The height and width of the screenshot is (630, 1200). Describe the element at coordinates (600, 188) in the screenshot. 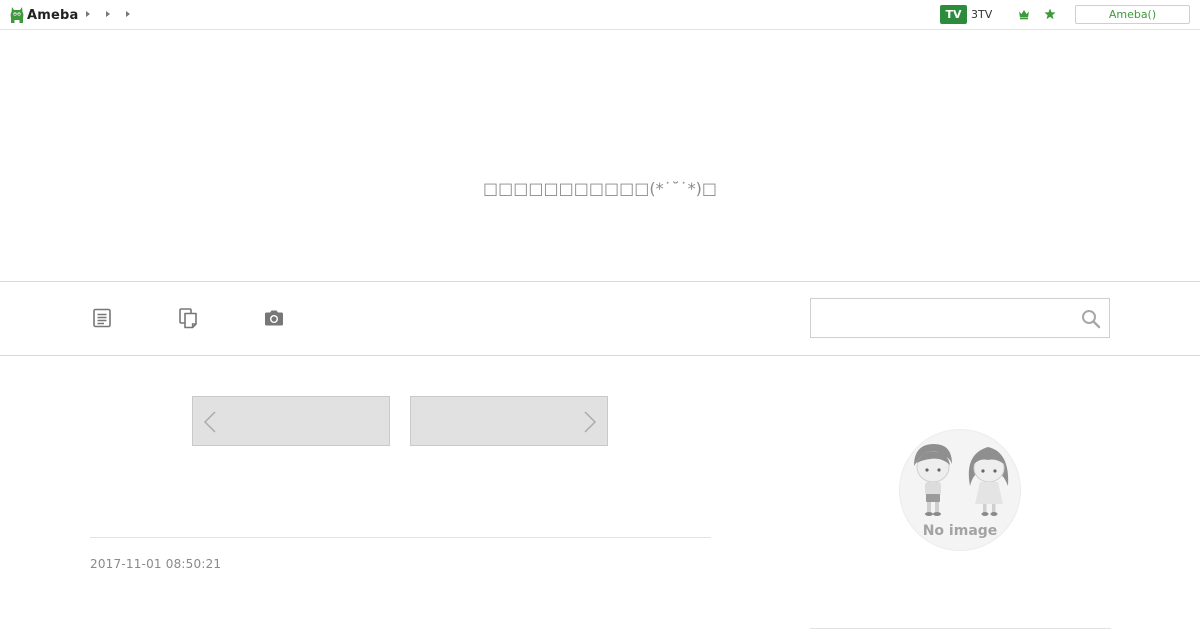

I see `blog-header-message: □□□□□□□□□□□(*˙˘˙*)□` at that location.